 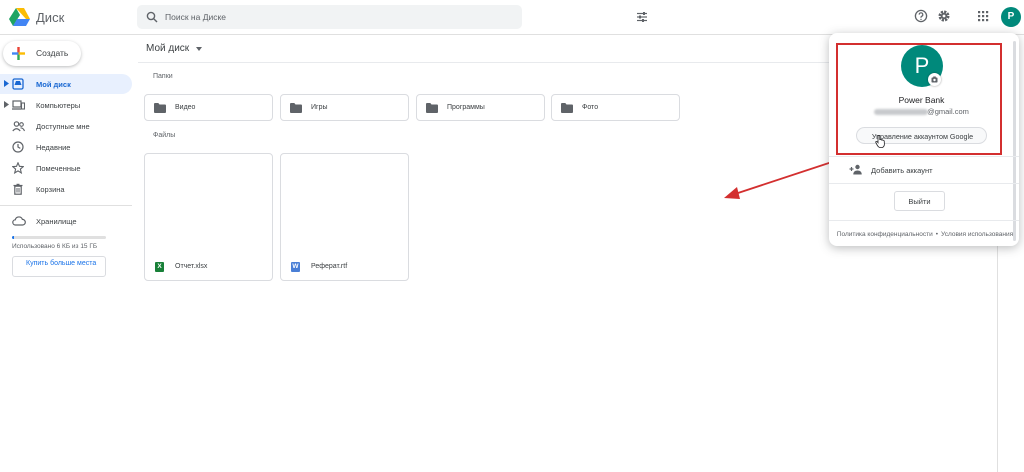 I want to click on sidebar-item-computers: Компьютеры, so click(x=66, y=105).